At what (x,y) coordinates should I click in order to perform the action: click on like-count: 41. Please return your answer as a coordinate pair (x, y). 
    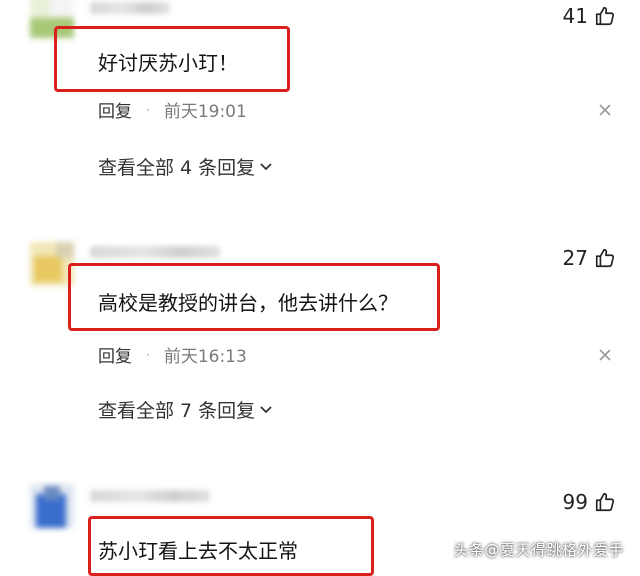
    Looking at the image, I should click on (575, 16).